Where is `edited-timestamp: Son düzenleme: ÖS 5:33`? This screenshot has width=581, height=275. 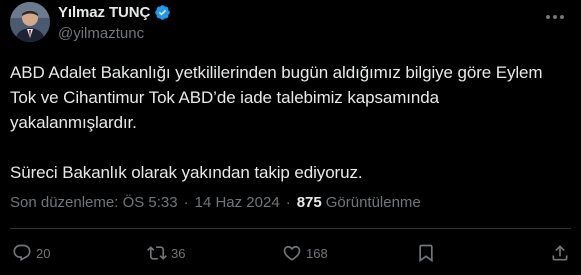
edited-timestamp: Son düzenleme: ÖS 5:33 is located at coordinates (94, 202).